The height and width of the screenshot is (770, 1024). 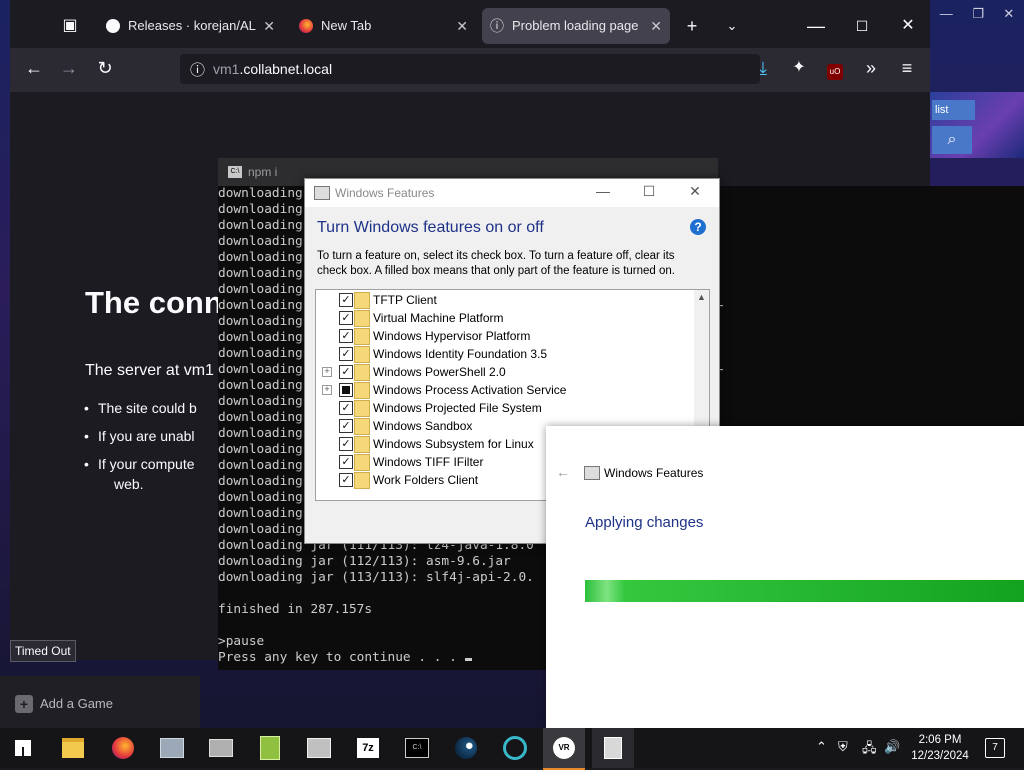 I want to click on volume-icon: 🔊, so click(x=892, y=747).